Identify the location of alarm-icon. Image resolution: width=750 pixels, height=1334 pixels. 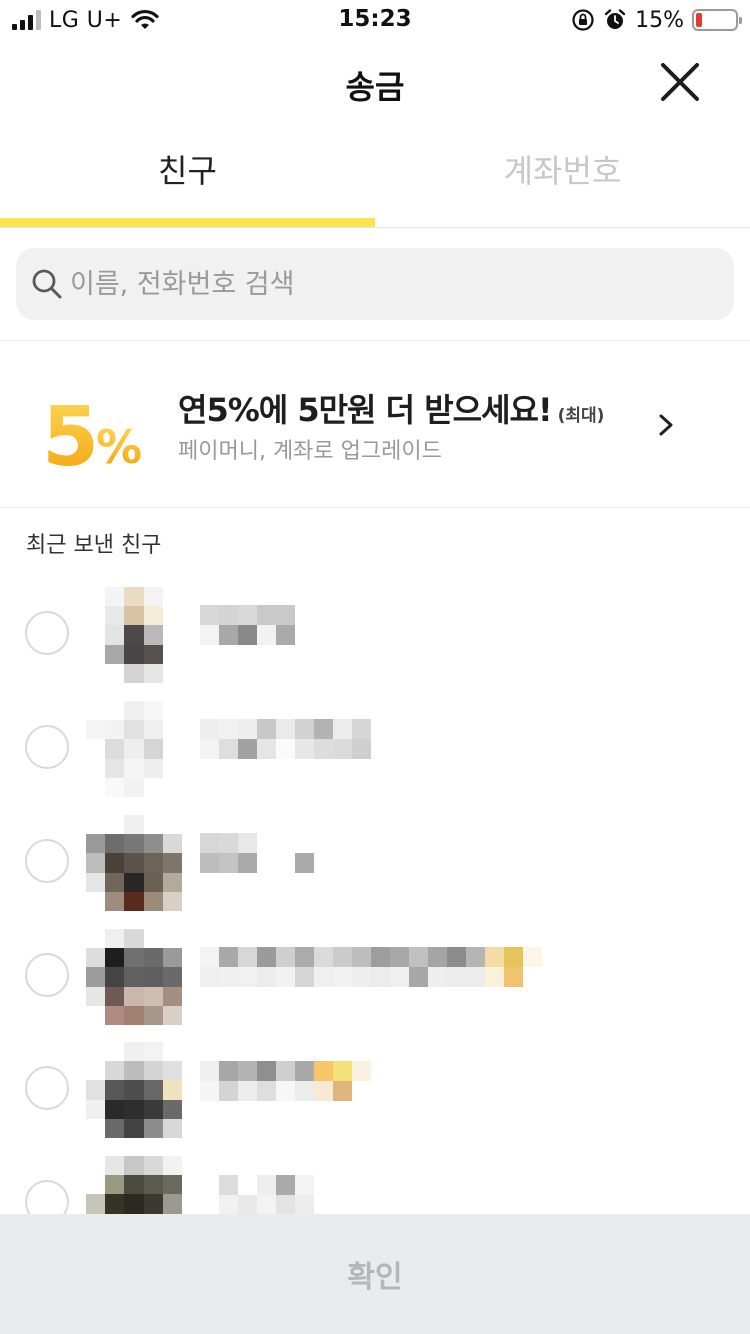
(615, 19).